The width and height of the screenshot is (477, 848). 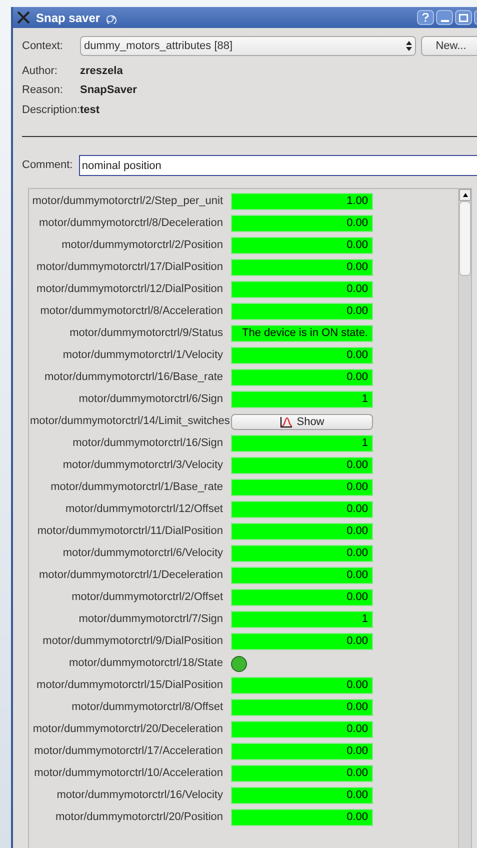 What do you see at coordinates (444, 17) in the screenshot?
I see `minimize-button` at bounding box center [444, 17].